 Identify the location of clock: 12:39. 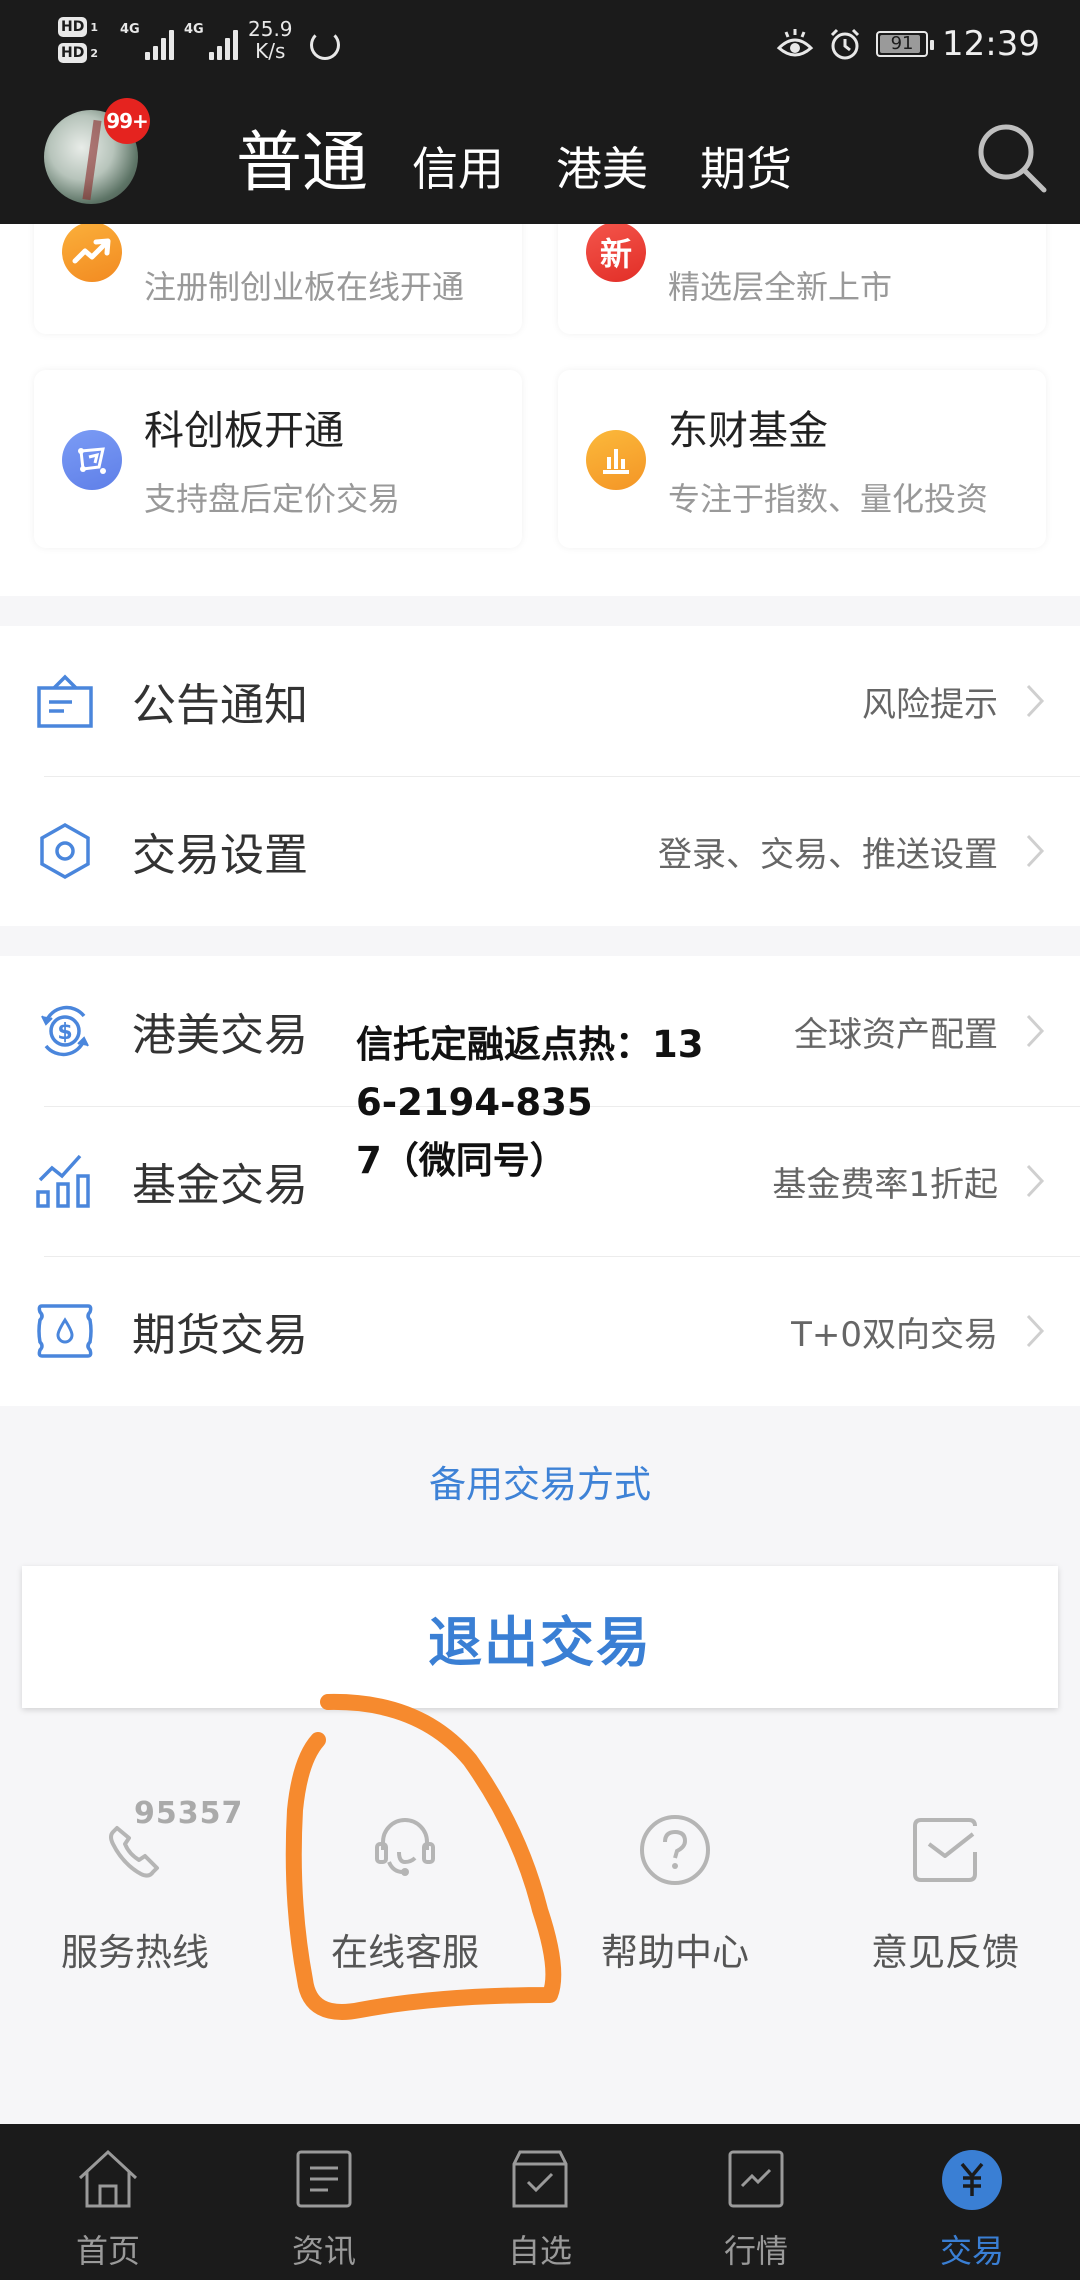
(991, 44).